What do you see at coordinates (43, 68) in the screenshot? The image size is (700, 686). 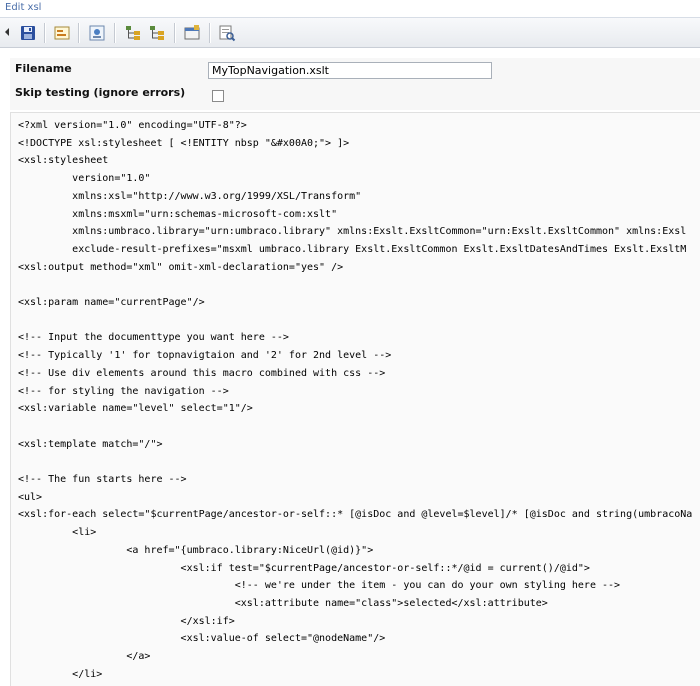 I see `filename-label: Filename` at bounding box center [43, 68].